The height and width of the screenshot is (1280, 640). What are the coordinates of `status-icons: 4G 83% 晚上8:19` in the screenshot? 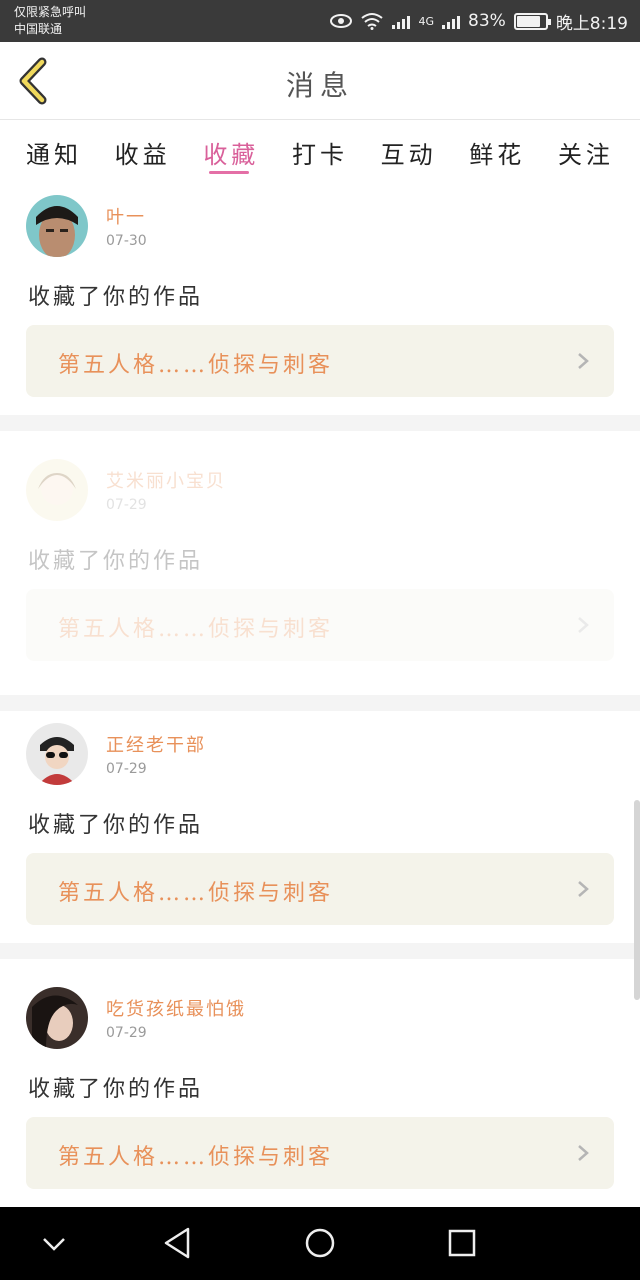 It's located at (479, 21).